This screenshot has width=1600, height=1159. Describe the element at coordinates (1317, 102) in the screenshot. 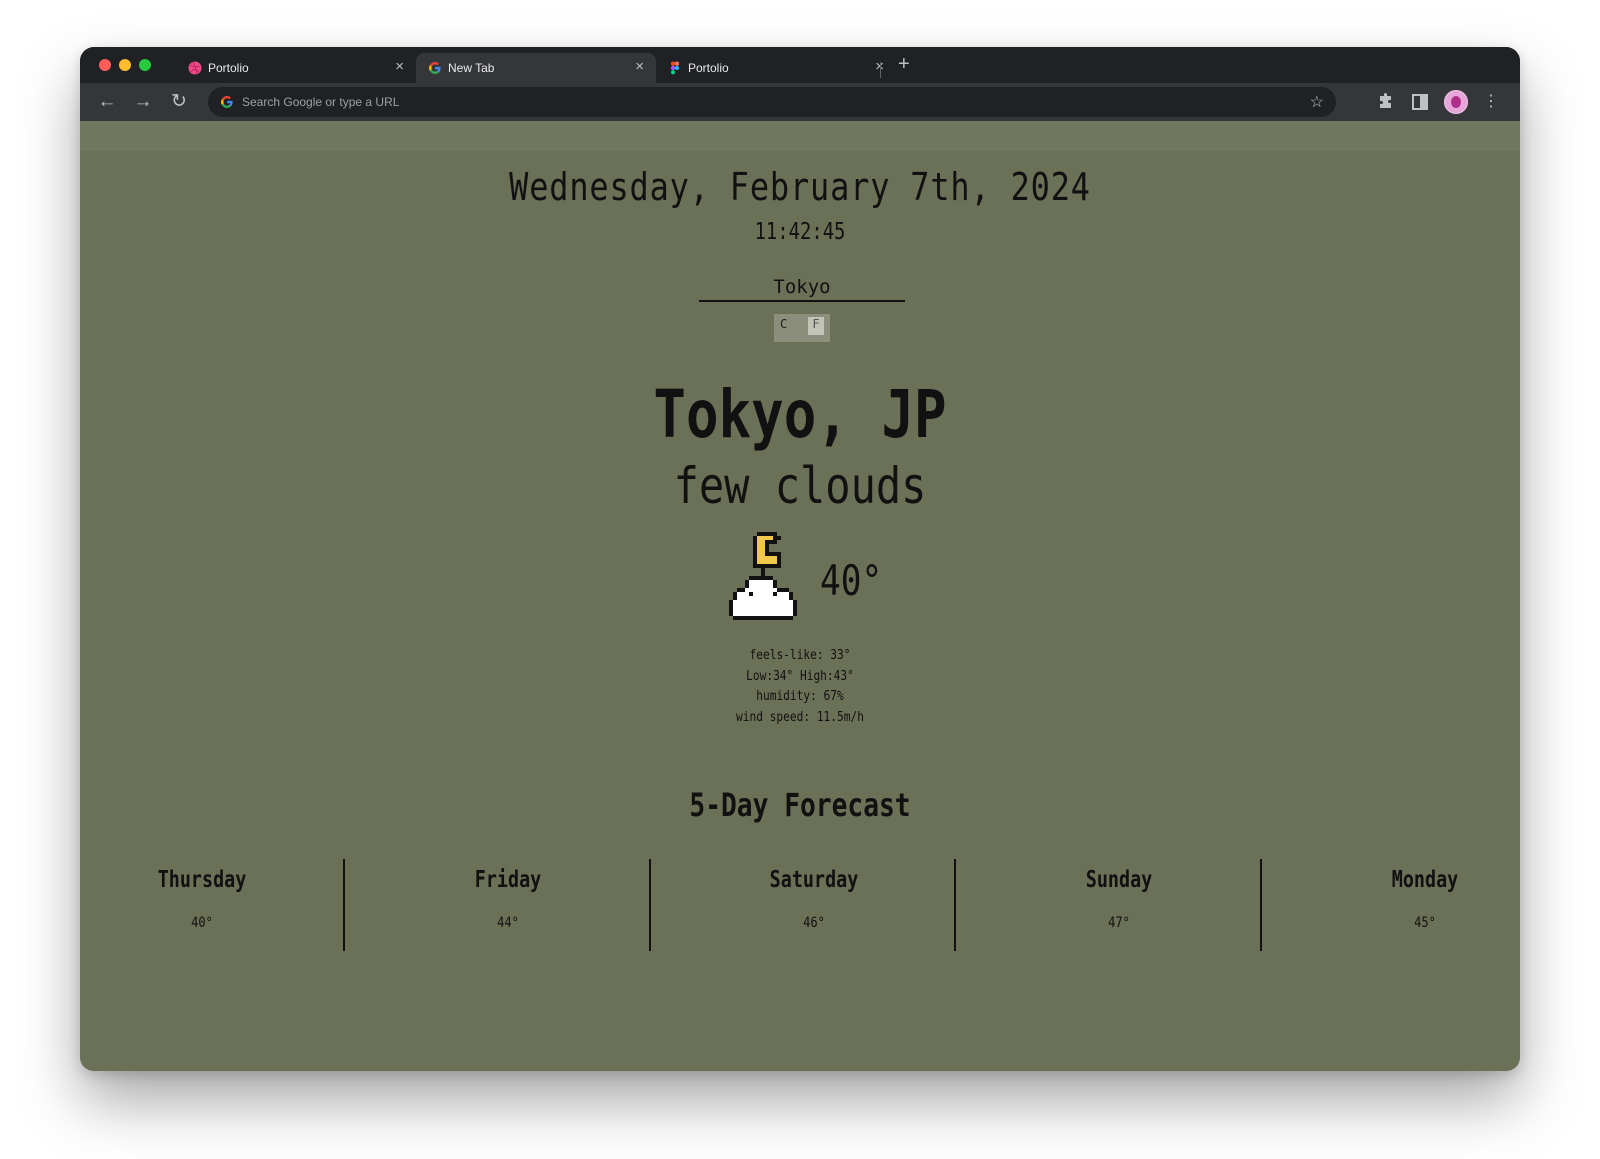

I see `bookmark-star-icon: ☆` at that location.